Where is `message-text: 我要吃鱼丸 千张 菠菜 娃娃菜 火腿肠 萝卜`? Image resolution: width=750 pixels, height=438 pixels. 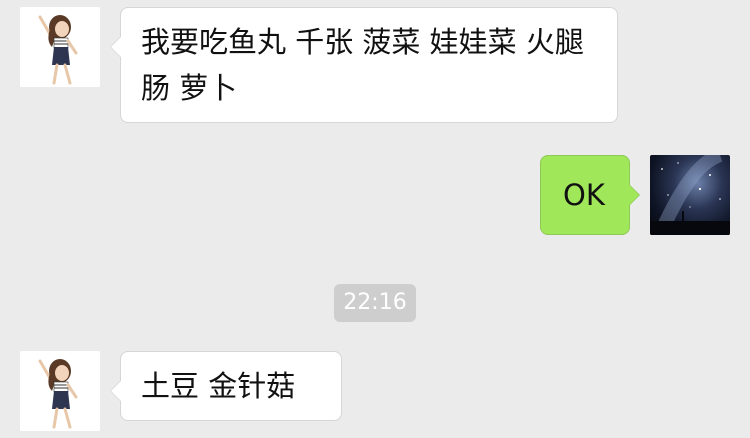 message-text: 我要吃鱼丸 千张 菠菜 娃娃菜 火腿肠 萝卜 is located at coordinates (362, 65).